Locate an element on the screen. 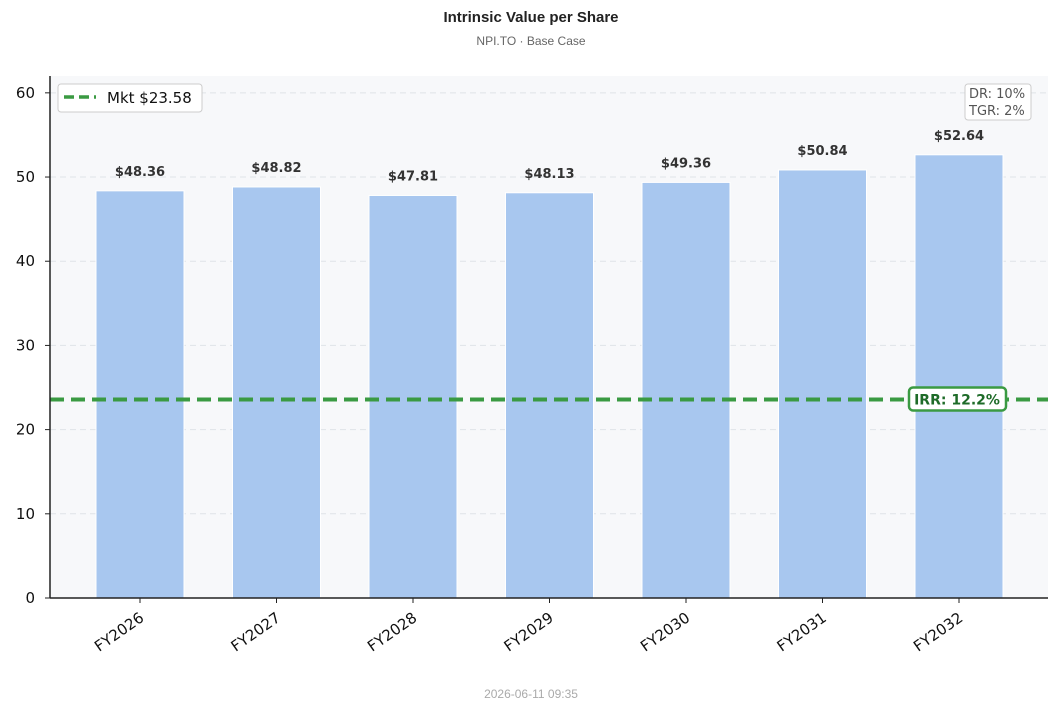  chart-subtitle: NPI.TO · Base Case is located at coordinates (530, 41).